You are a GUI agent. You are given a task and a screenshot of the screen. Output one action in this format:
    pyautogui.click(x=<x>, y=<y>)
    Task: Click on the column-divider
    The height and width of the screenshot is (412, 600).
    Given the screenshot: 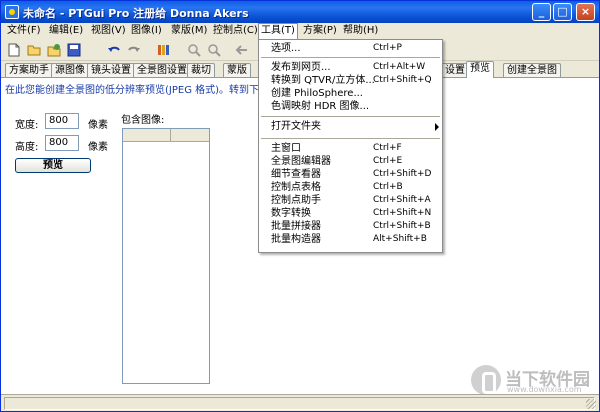 What is the action you would take?
    pyautogui.click(x=170, y=135)
    